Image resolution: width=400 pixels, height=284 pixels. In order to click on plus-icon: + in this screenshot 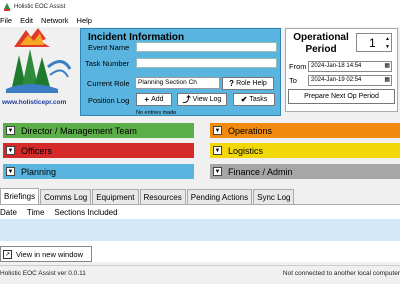, I will do `click(147, 99)`.